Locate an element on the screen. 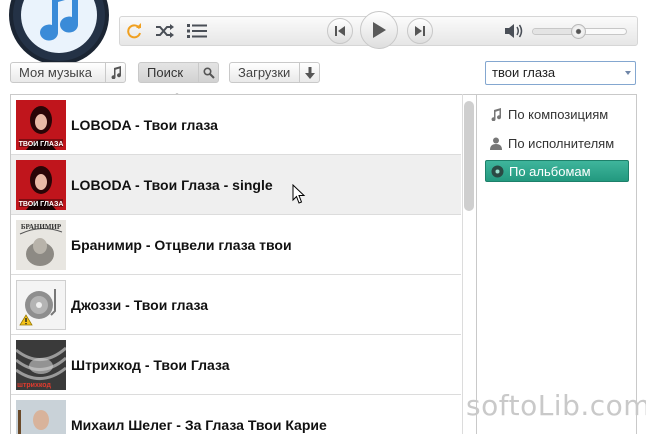 The image size is (646, 434). tab-search: Поиск is located at coordinates (178, 72).